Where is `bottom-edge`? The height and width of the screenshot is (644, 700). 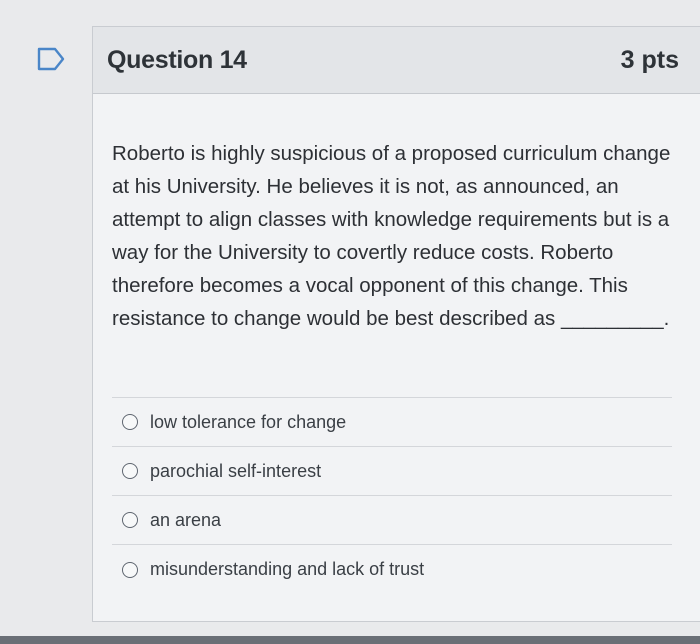 bottom-edge is located at coordinates (350, 640).